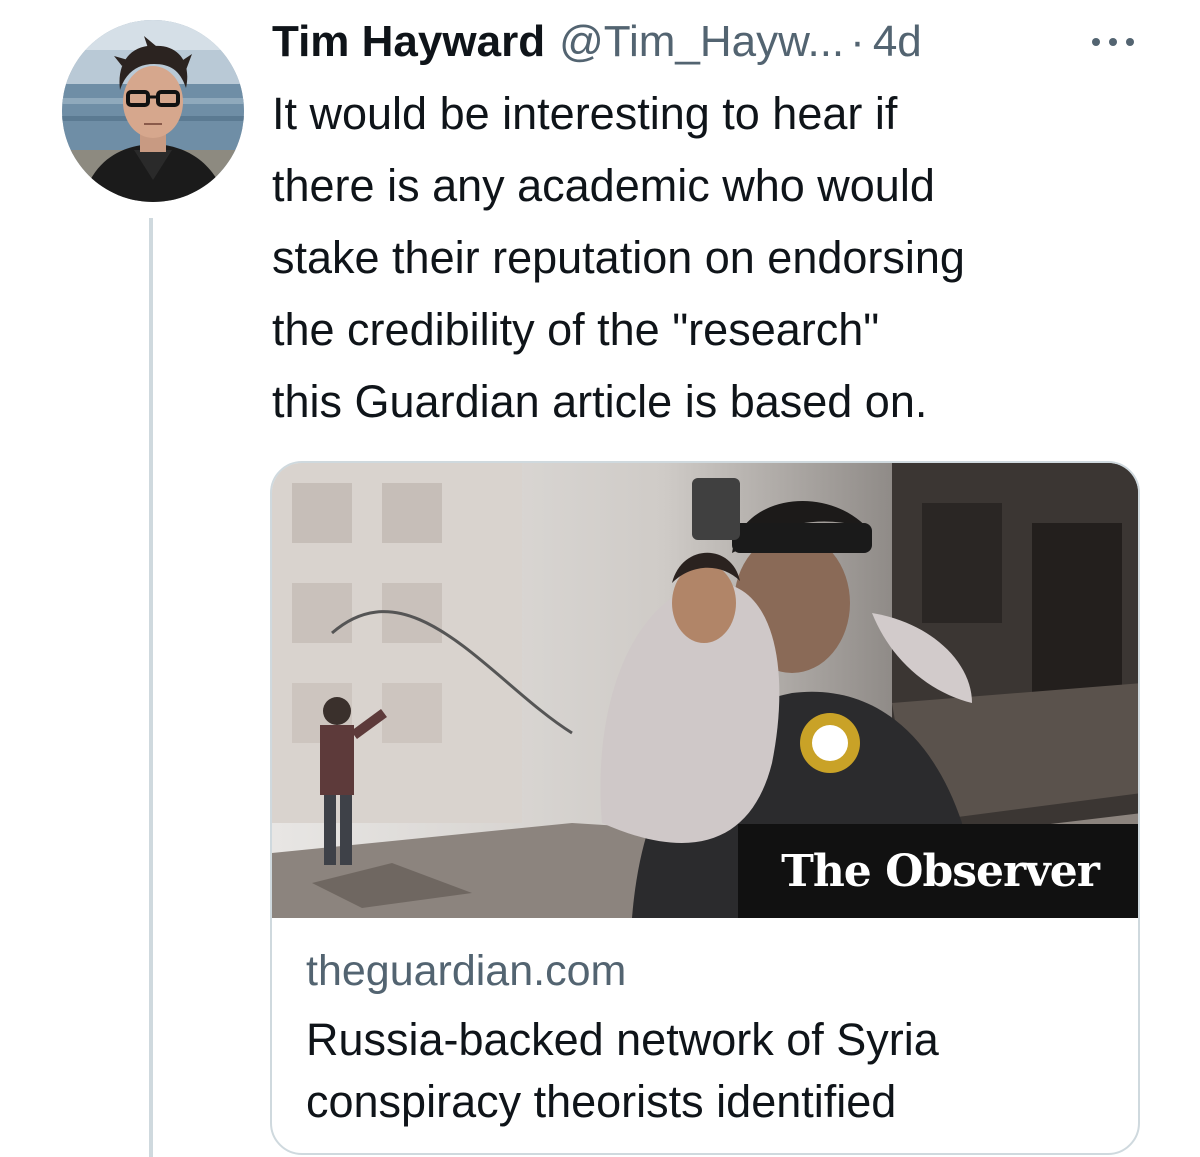 The image size is (1200, 1157). Describe the element at coordinates (938, 871) in the screenshot. I see `observer-logo: The Observer` at that location.